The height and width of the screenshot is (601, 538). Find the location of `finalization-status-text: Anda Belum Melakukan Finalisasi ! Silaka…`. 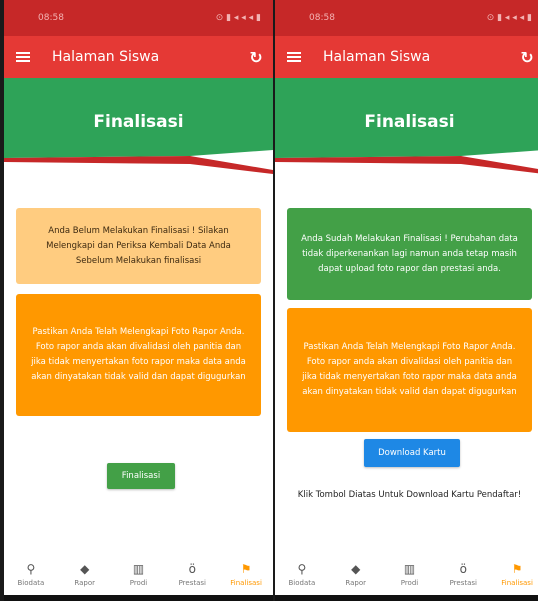

finalization-status-text: Anda Belum Melakukan Finalisasi ! Silaka… is located at coordinates (138, 245).